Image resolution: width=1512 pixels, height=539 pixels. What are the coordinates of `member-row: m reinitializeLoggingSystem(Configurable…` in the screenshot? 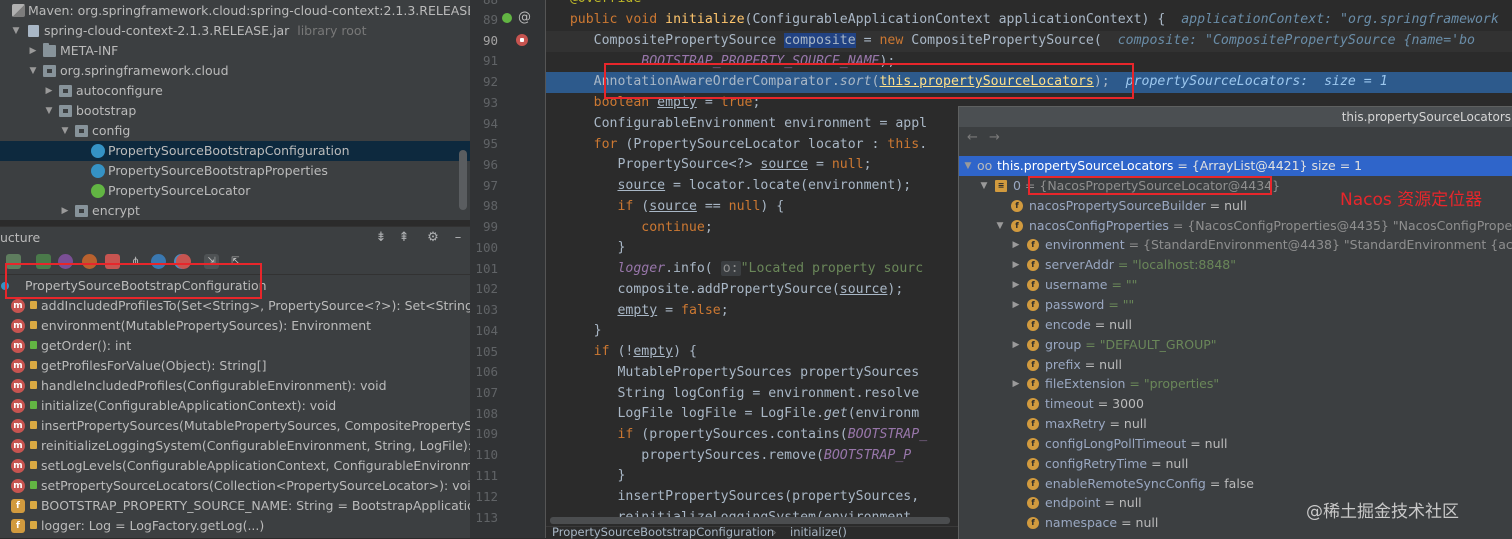 It's located at (235, 446).